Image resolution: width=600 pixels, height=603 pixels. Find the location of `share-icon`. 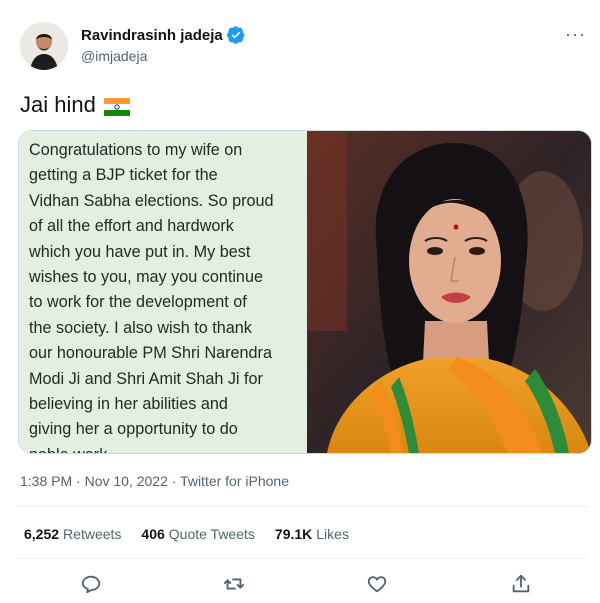

share-icon is located at coordinates (521, 583).